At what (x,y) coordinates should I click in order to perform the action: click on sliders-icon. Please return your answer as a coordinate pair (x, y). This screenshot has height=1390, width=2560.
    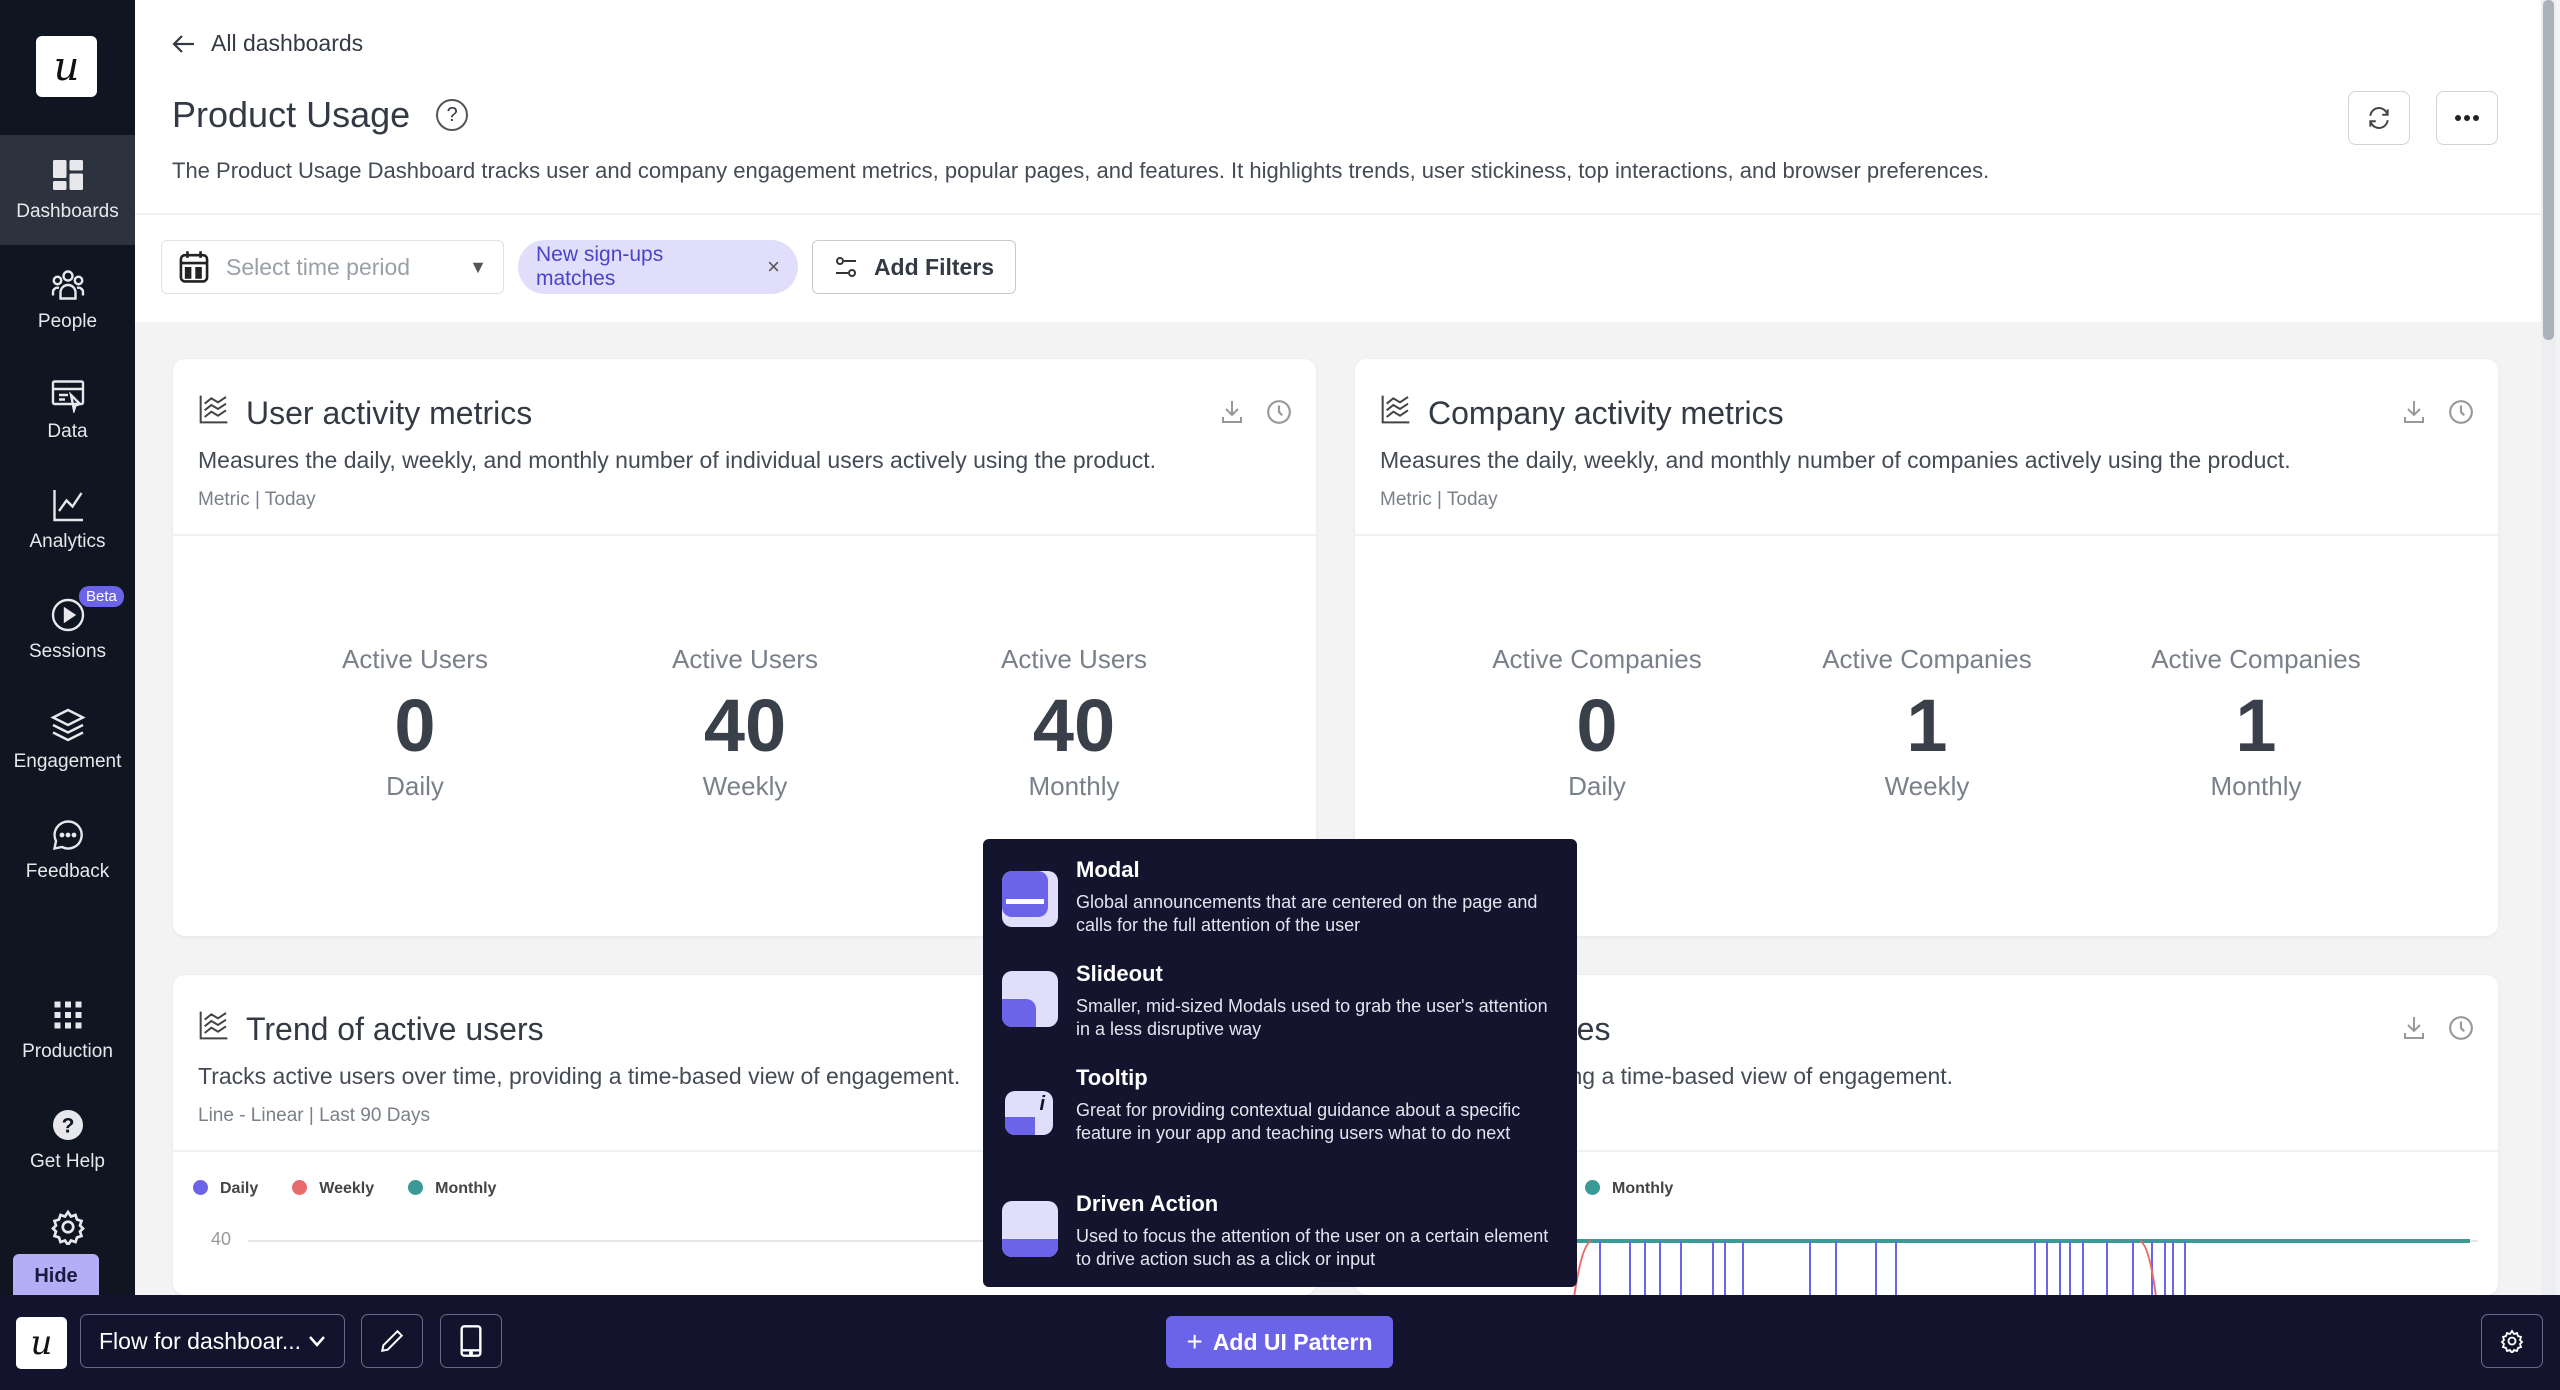
    Looking at the image, I should click on (845, 267).